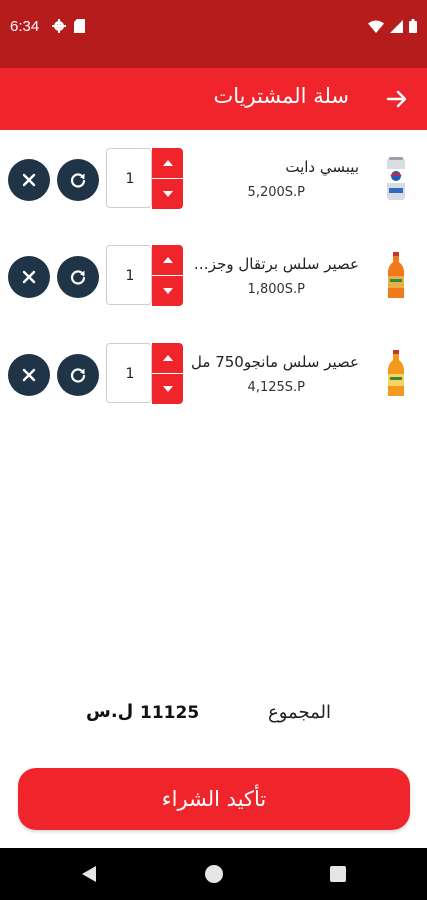 The width and height of the screenshot is (427, 900). I want to click on confirm-purchase-button: تأكيد الشراء, so click(214, 799).